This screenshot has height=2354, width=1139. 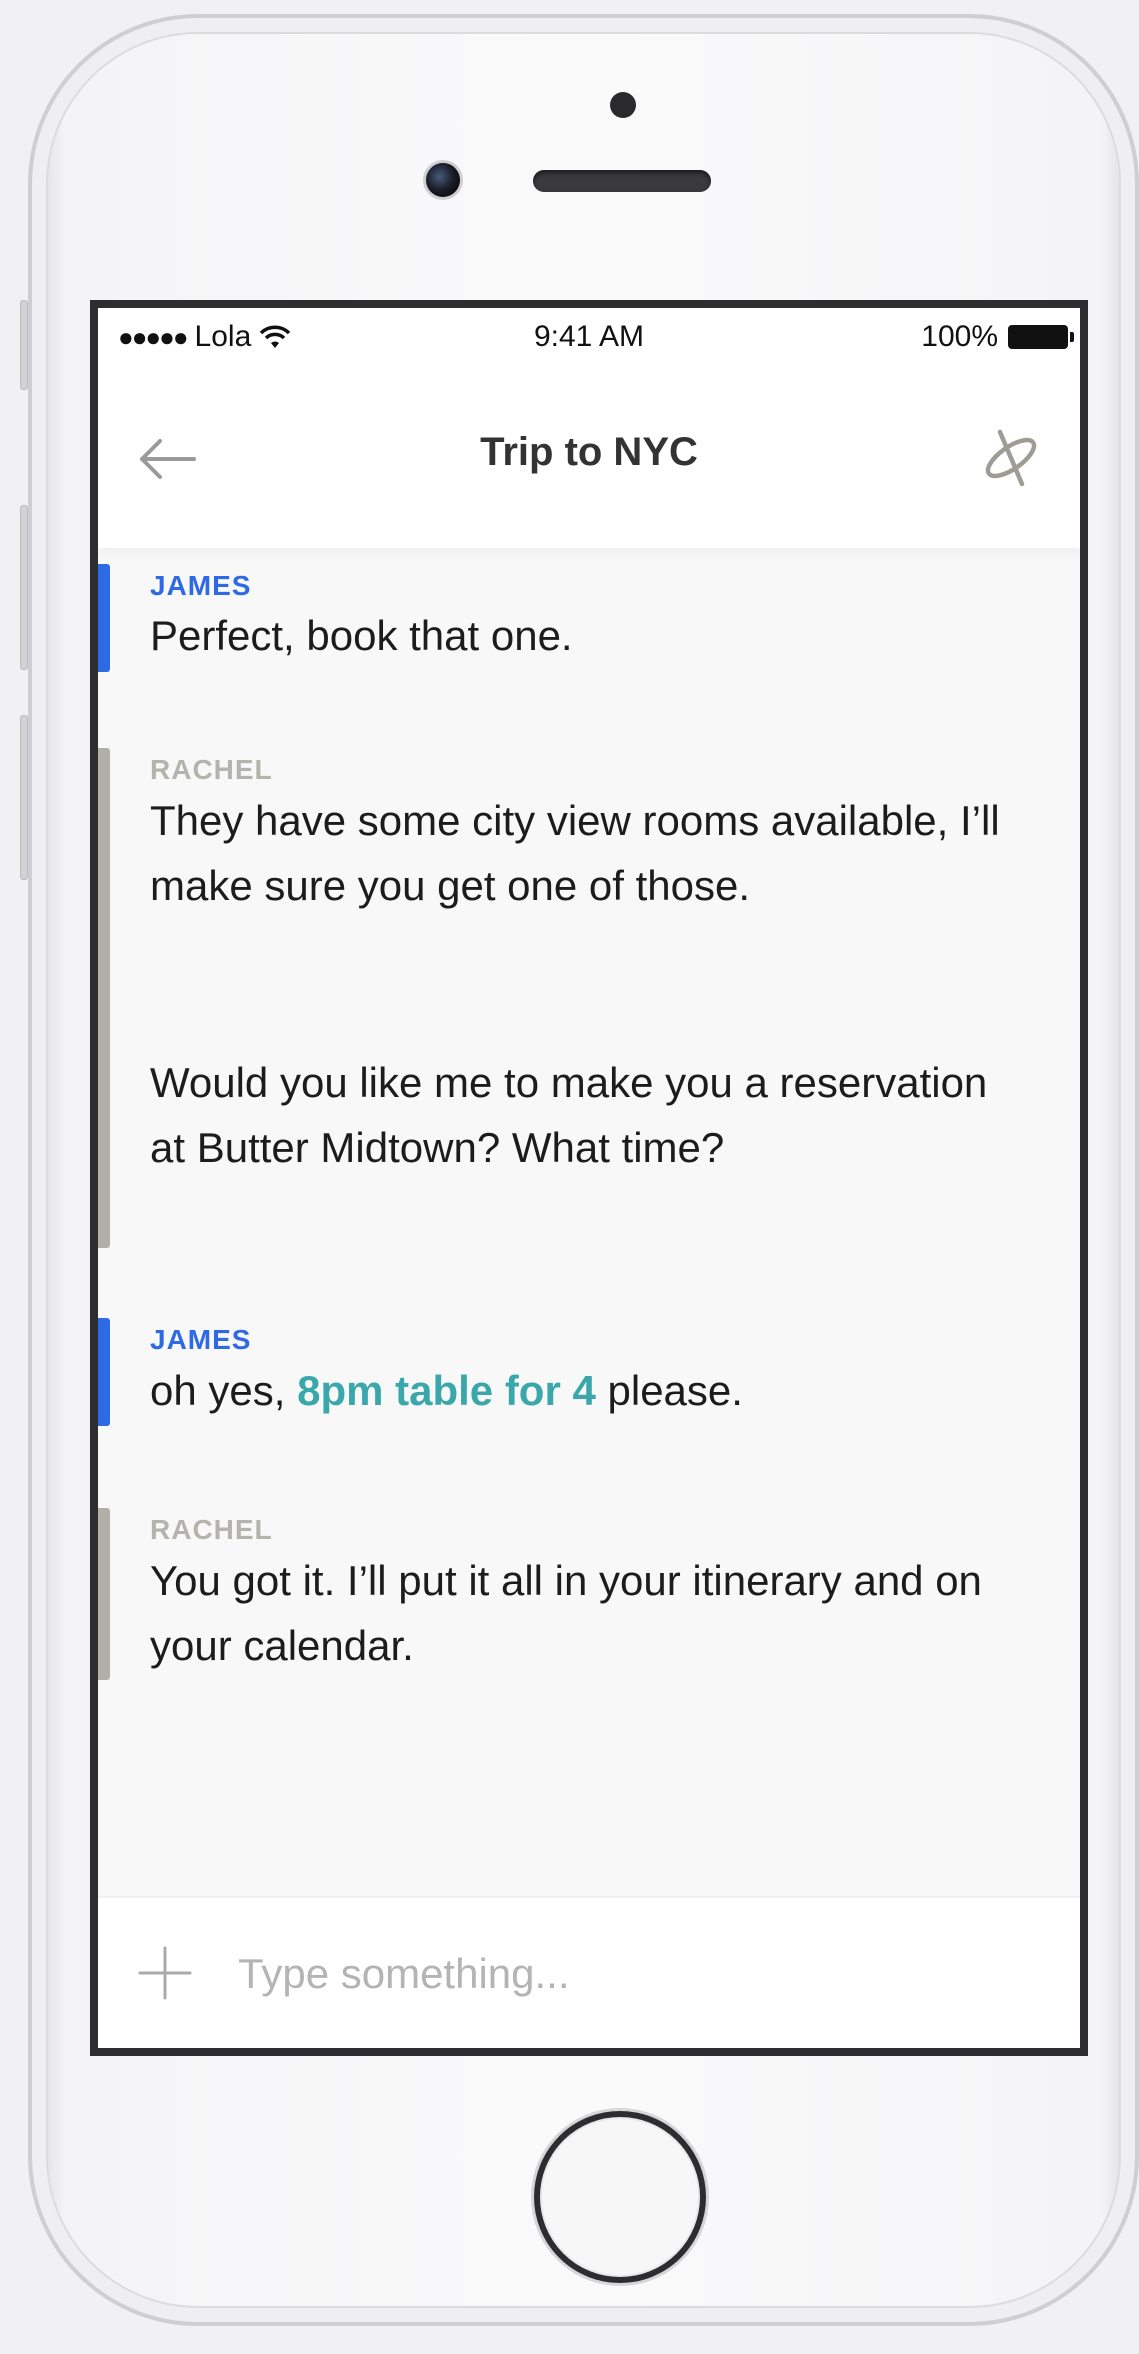 I want to click on message-text: Perfect, book that one., so click(x=361, y=635).